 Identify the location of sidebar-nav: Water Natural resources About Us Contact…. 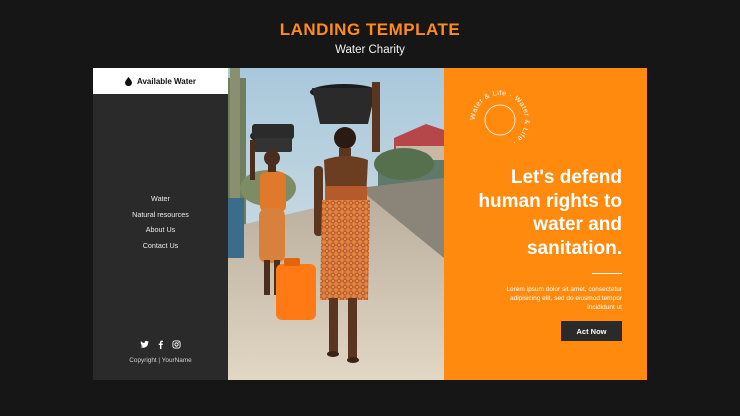
(160, 222).